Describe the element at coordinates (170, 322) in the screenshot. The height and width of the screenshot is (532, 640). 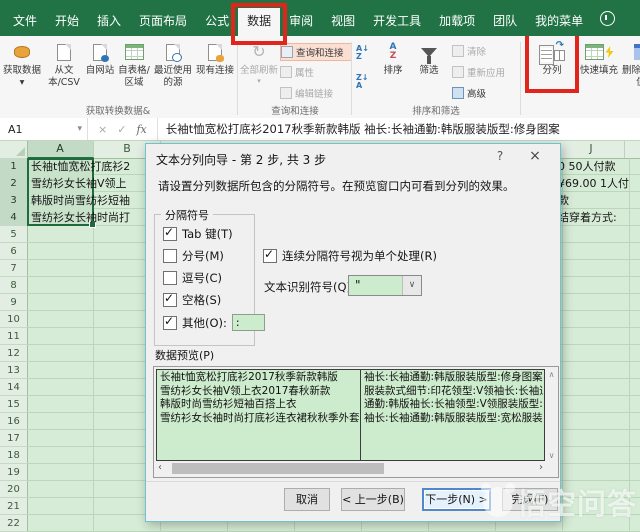
I see `checkbox-other` at that location.